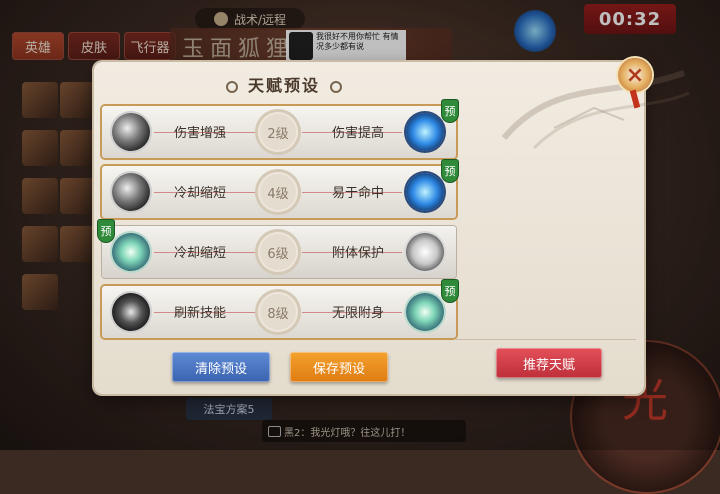  What do you see at coordinates (200, 133) in the screenshot?
I see `talent-left-name: 伤害增强` at bounding box center [200, 133].